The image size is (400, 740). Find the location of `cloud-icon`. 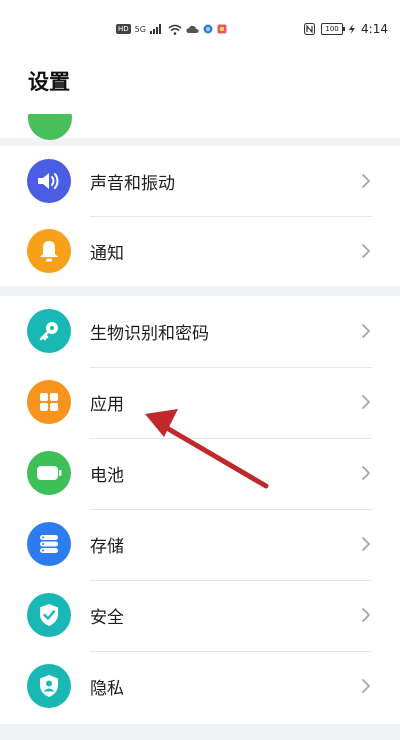

cloud-icon is located at coordinates (192, 29).